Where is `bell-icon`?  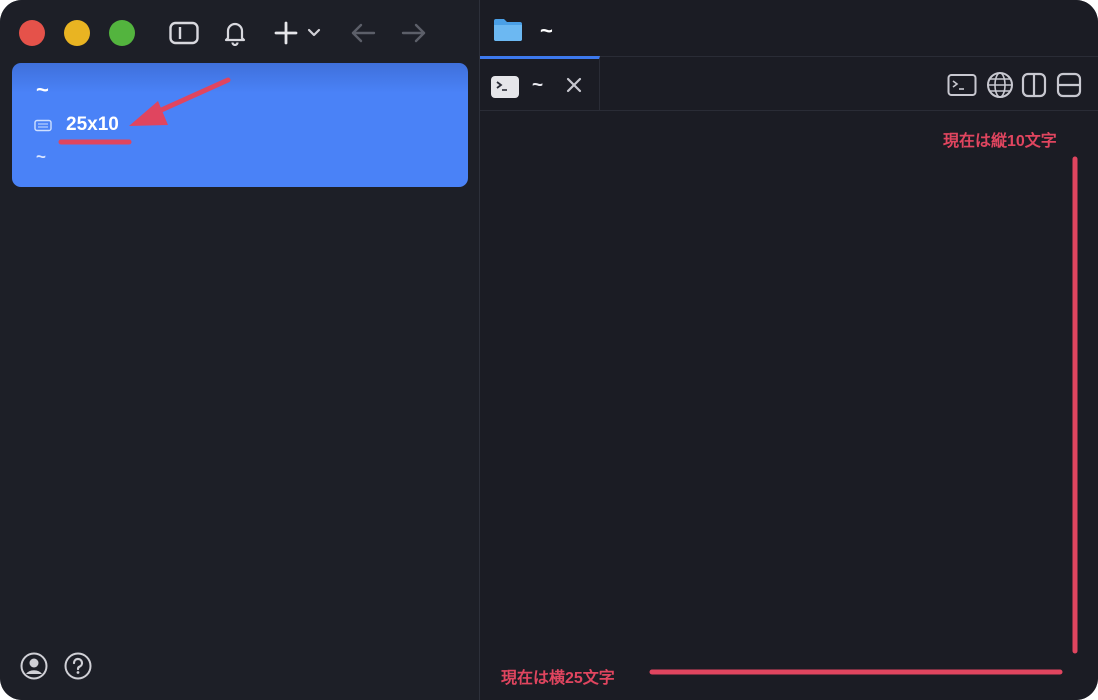 bell-icon is located at coordinates (235, 33).